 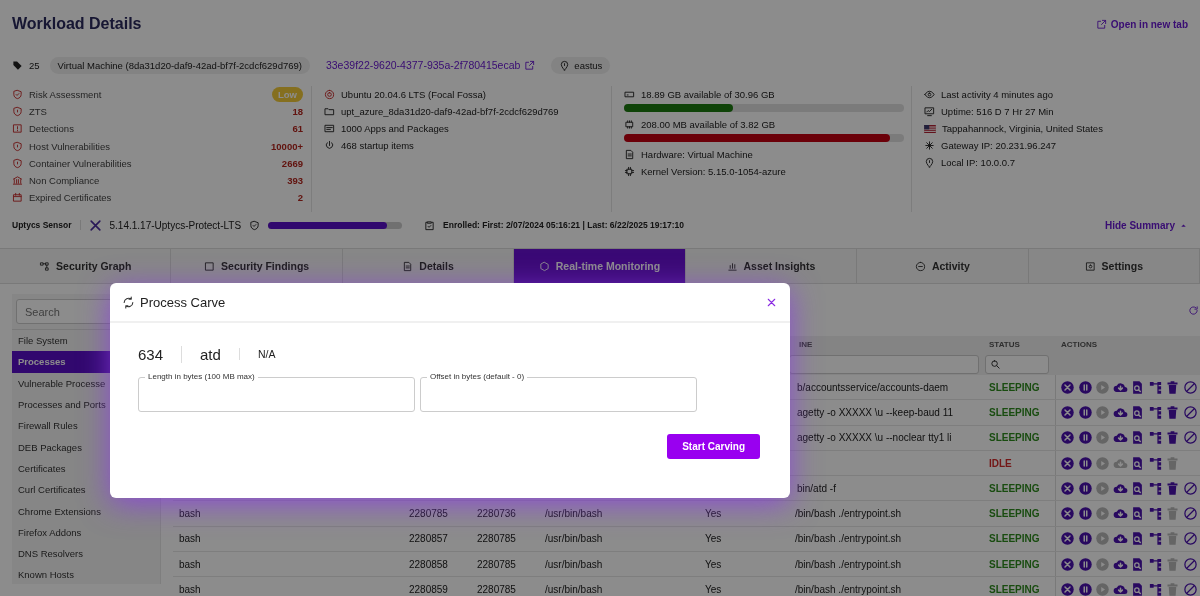 I want to click on resource-usage: 18.89 GB available of 30.96 GB, so click(x=708, y=94).